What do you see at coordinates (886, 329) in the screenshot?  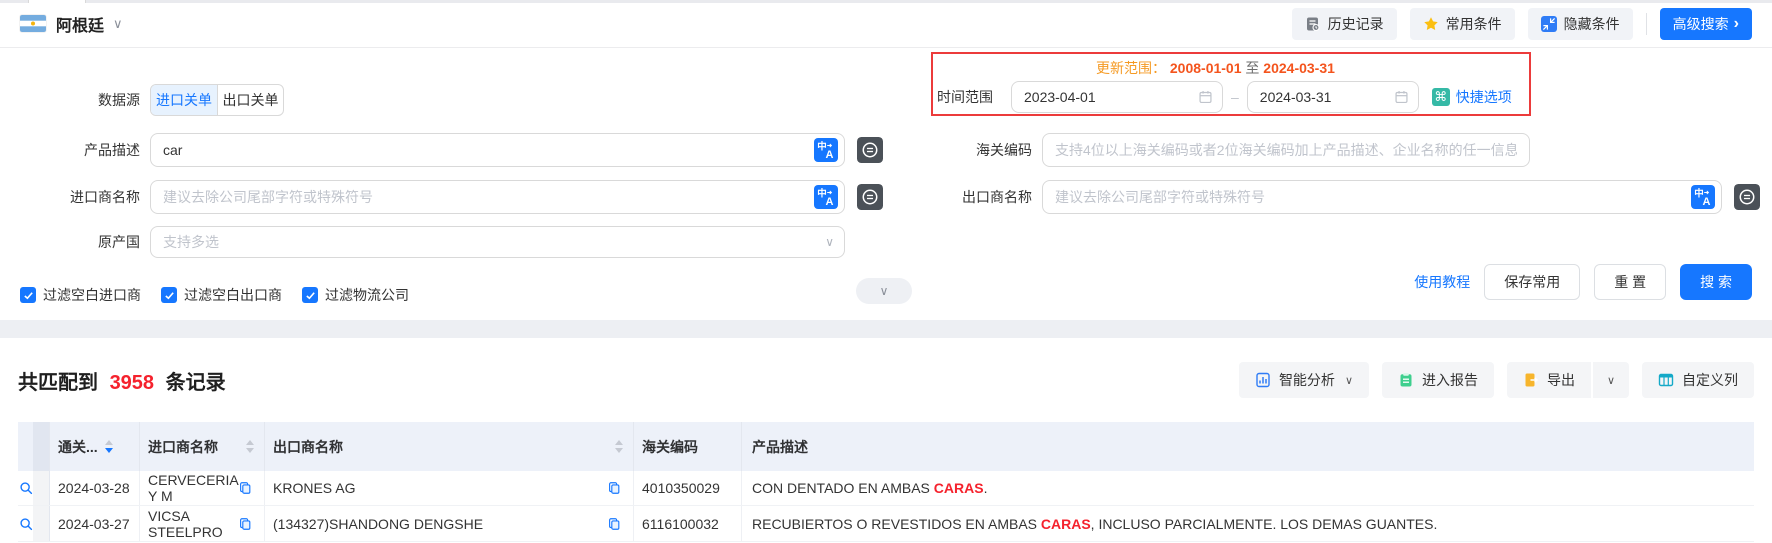 I see `section-divider` at bounding box center [886, 329].